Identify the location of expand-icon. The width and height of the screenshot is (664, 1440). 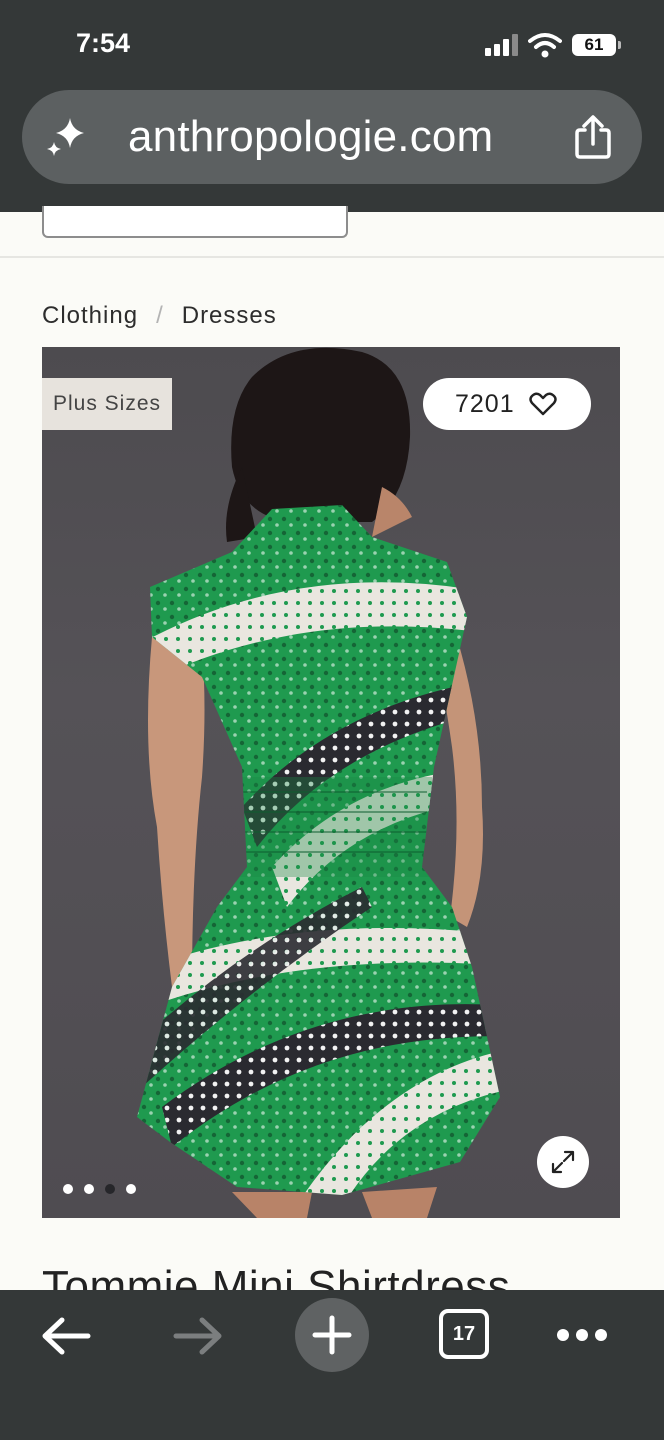
(563, 1162).